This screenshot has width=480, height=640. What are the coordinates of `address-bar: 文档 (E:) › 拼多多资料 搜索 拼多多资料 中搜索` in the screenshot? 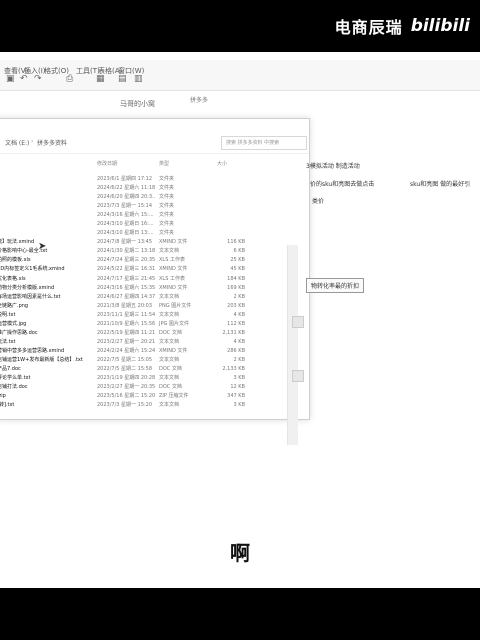 It's located at (154, 143).